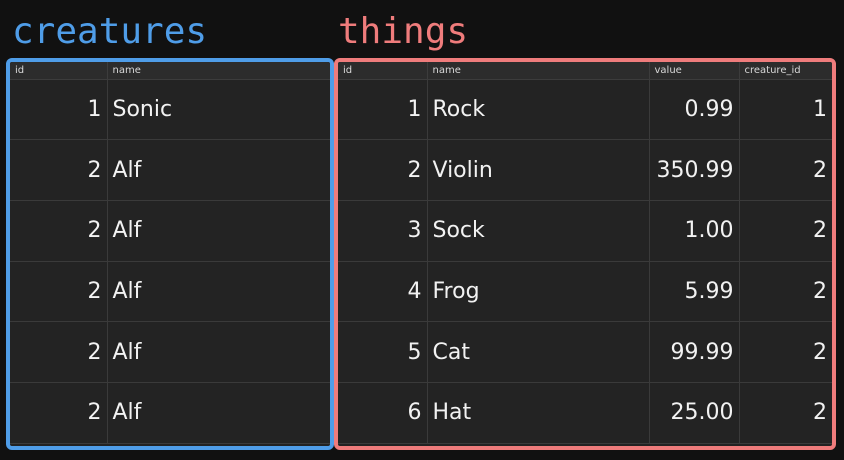 Image resolution: width=844 pixels, height=460 pixels. What do you see at coordinates (110, 31) in the screenshot?
I see `creatures-title: creatures` at bounding box center [110, 31].